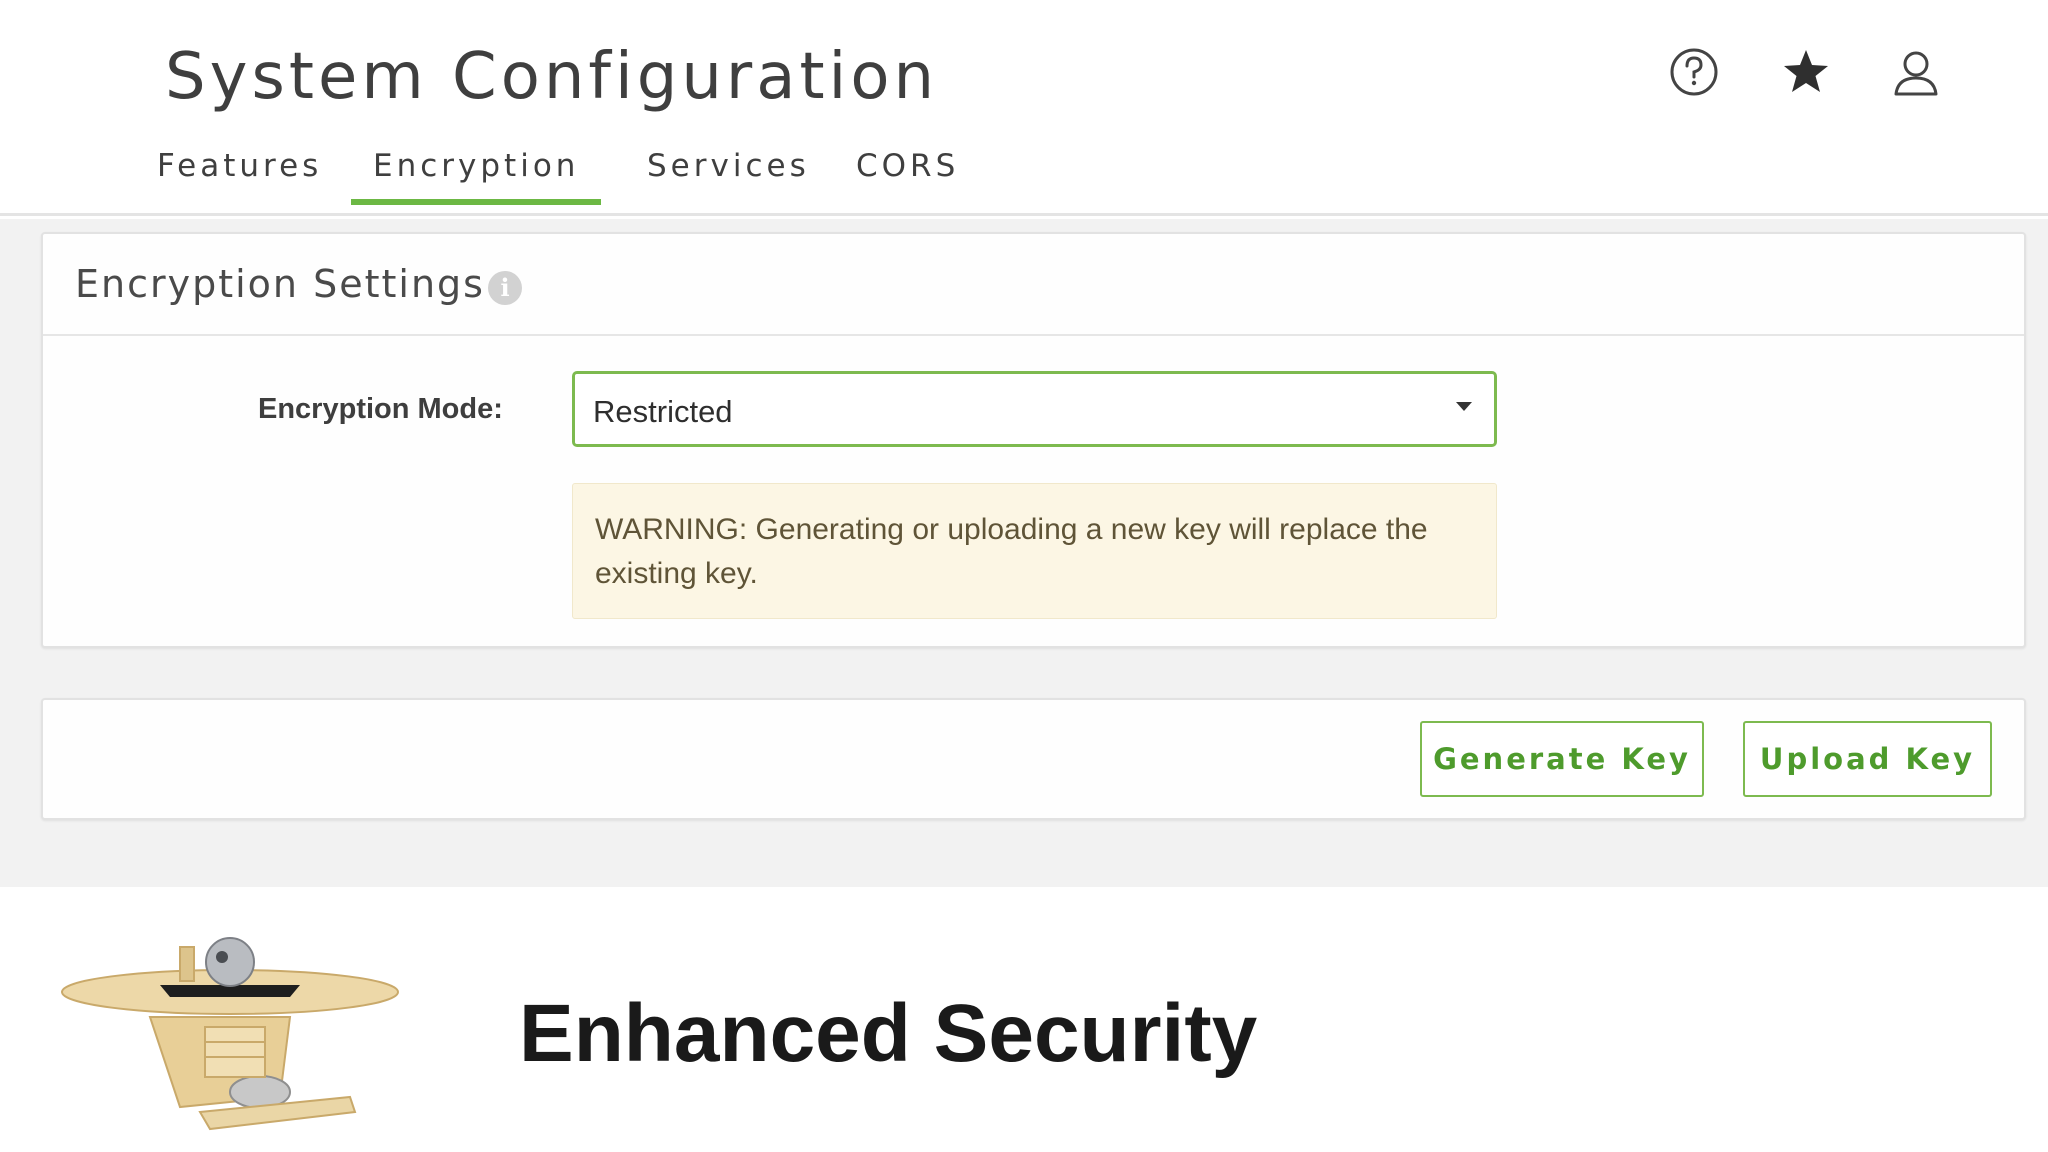 The width and height of the screenshot is (2048, 1152). Describe the element at coordinates (476, 171) in the screenshot. I see `tab-encryption: Encryption` at that location.